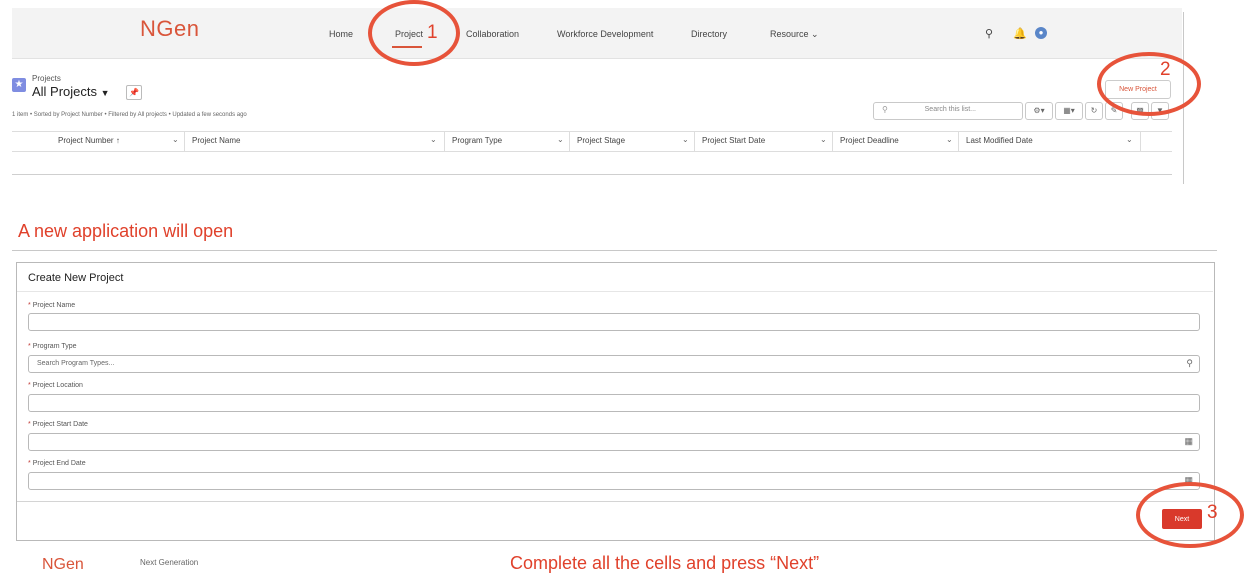 Image resolution: width=1252 pixels, height=574 pixels. Describe the element at coordinates (614, 403) in the screenshot. I see `project-location-input` at that location.